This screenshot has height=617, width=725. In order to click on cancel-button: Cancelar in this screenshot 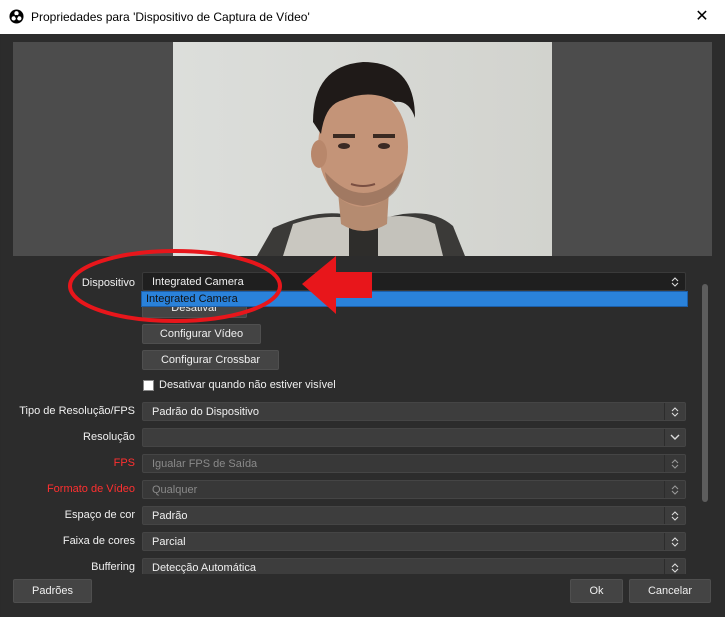, I will do `click(670, 591)`.